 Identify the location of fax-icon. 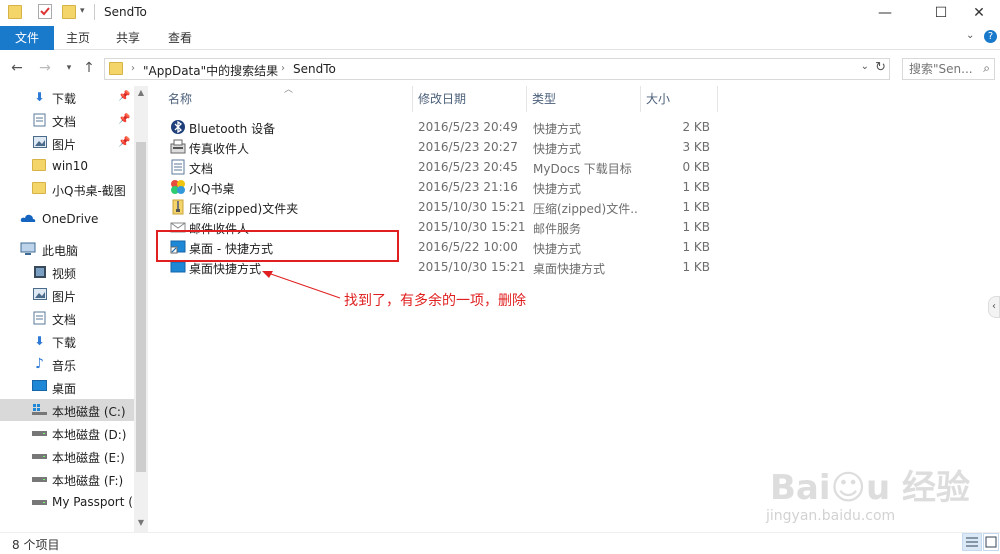
(178, 147).